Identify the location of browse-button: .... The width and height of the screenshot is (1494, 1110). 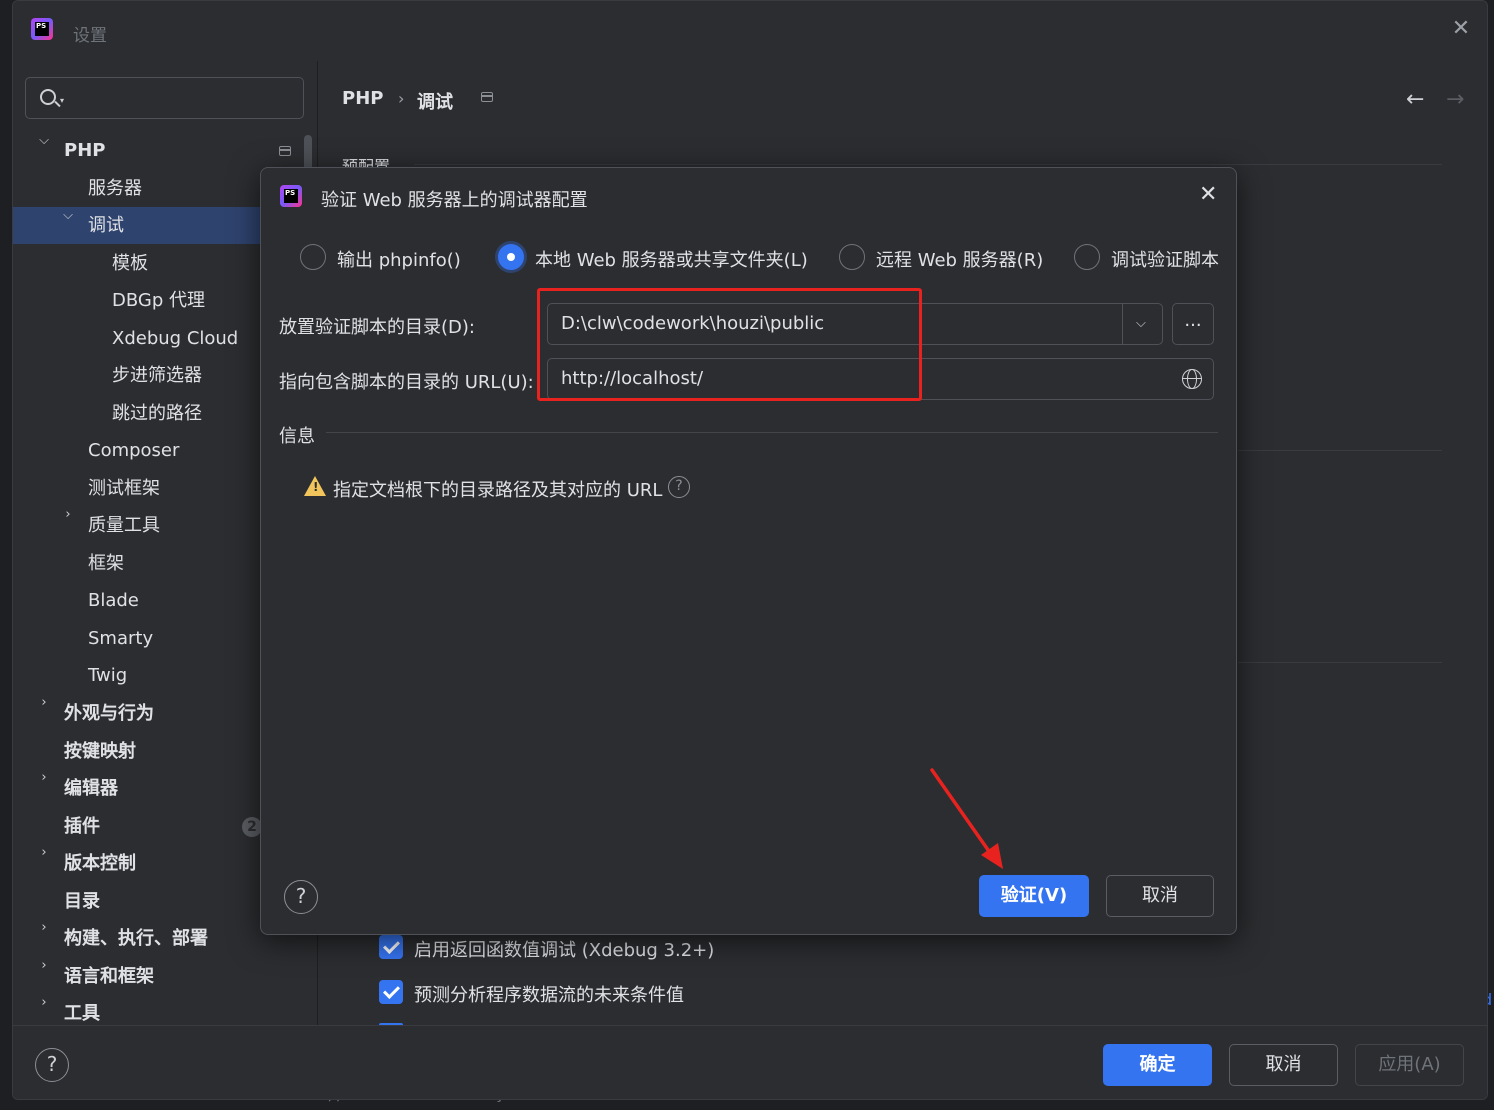
(1193, 324).